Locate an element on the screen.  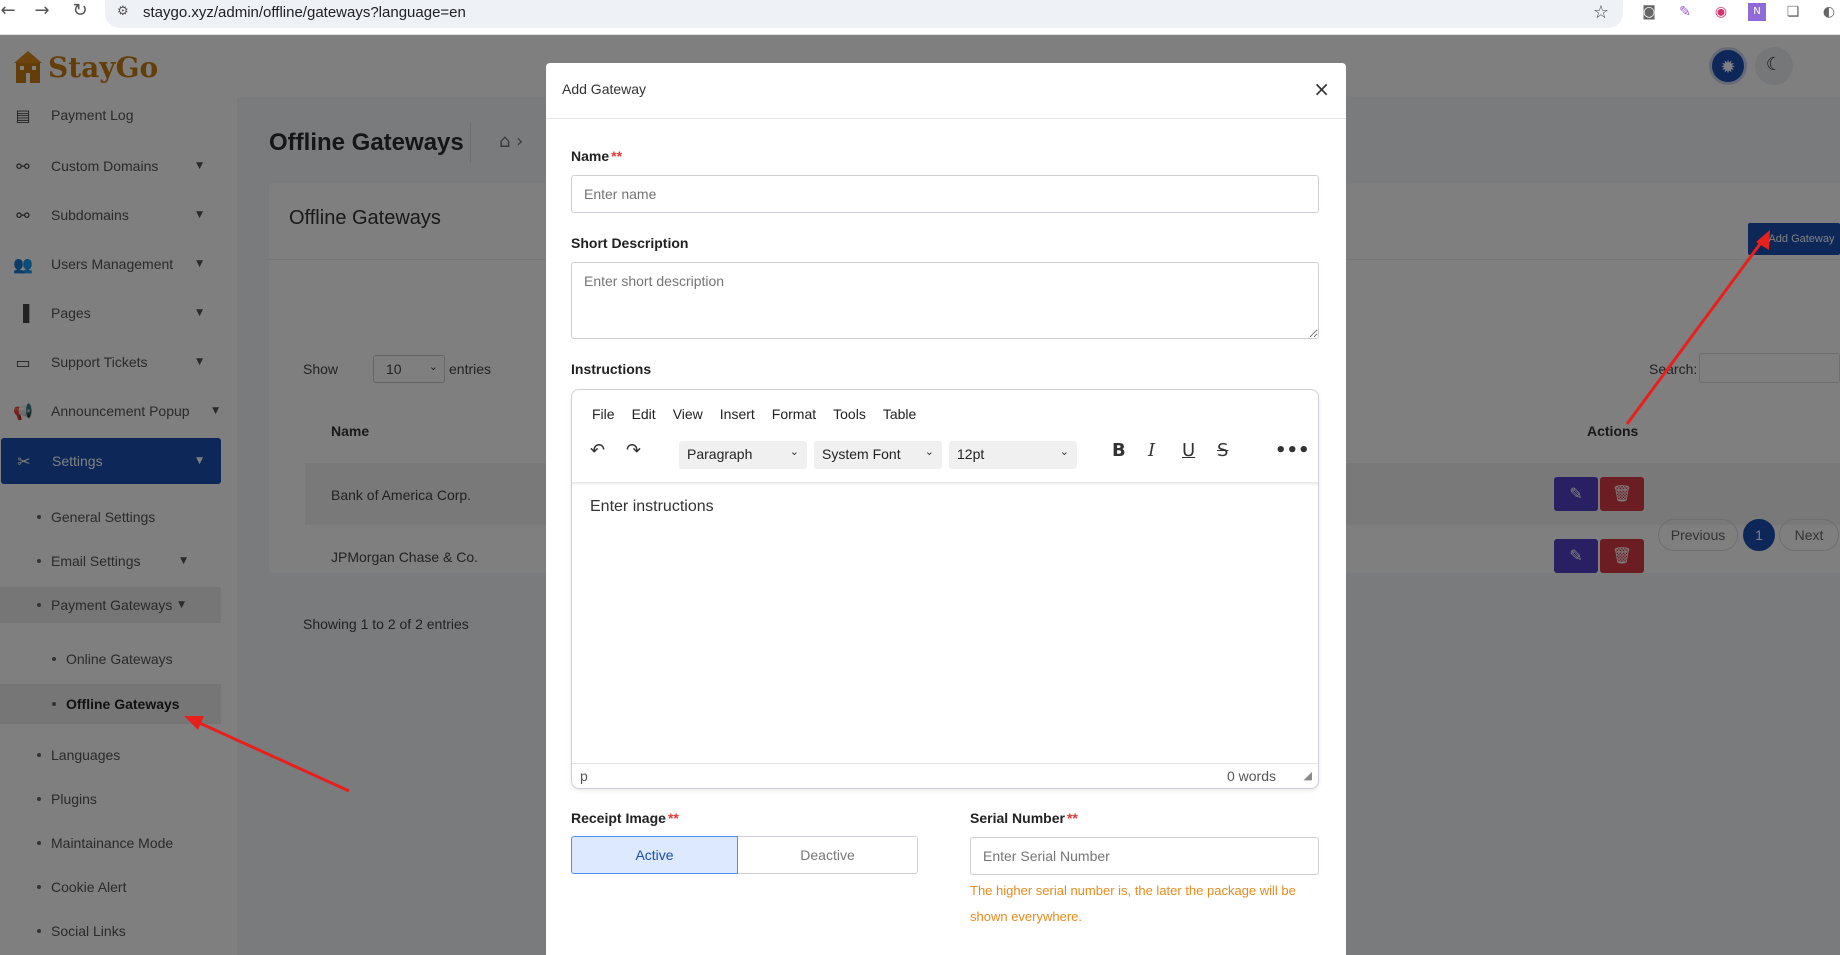
toolbar-shadow is located at coordinates (945, 484).